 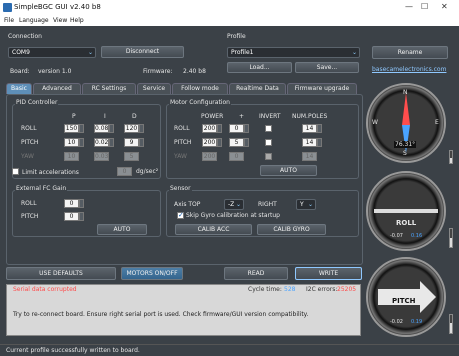 I want to click on maximize-button: ☐, so click(x=424, y=6).